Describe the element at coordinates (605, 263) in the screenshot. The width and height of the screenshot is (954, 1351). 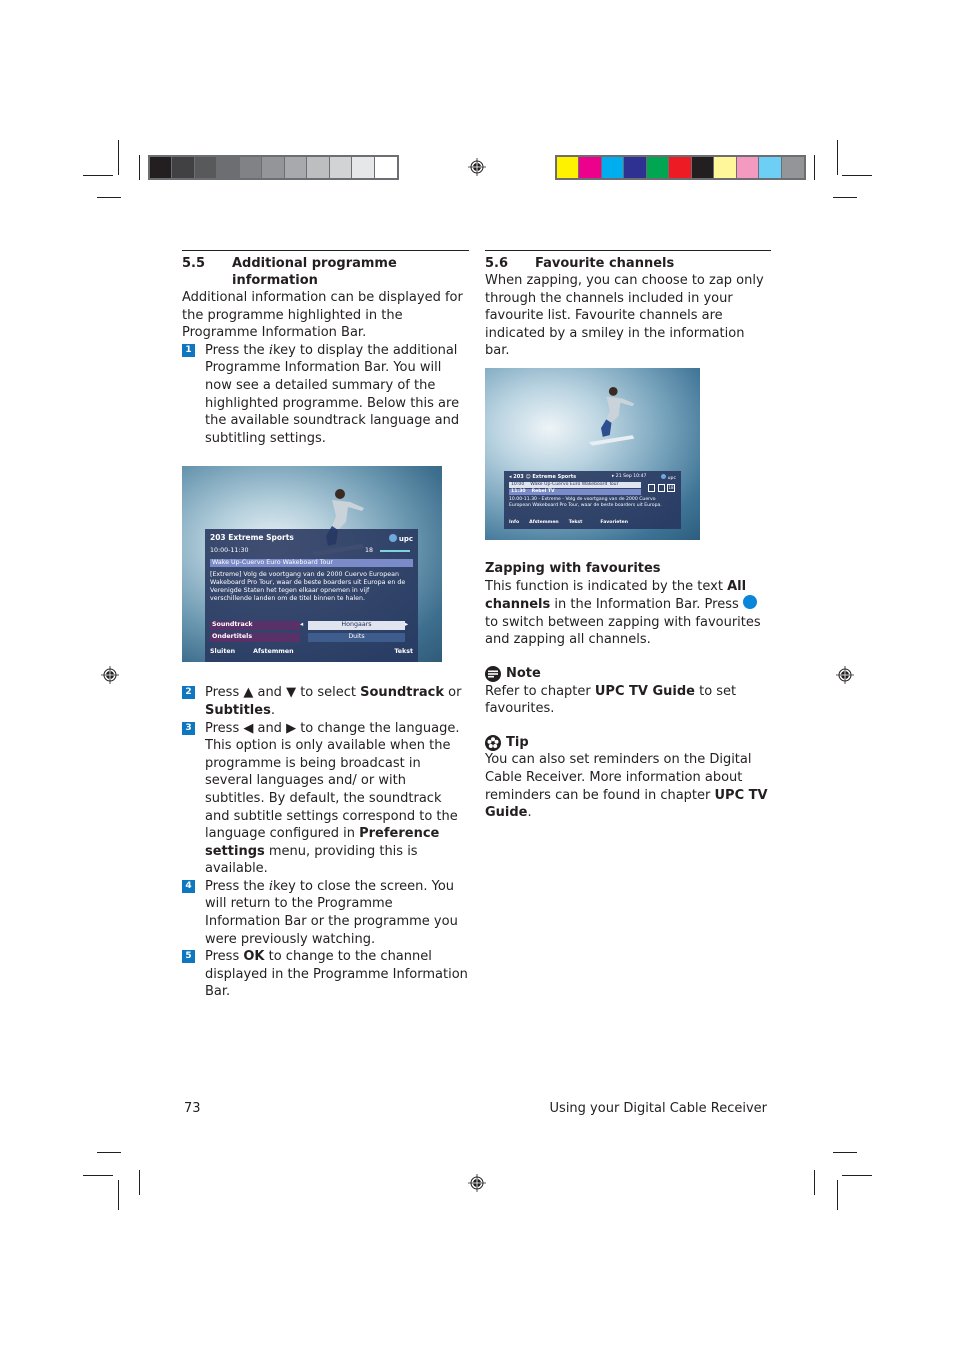
I see `section-title: Favourite channels` at that location.